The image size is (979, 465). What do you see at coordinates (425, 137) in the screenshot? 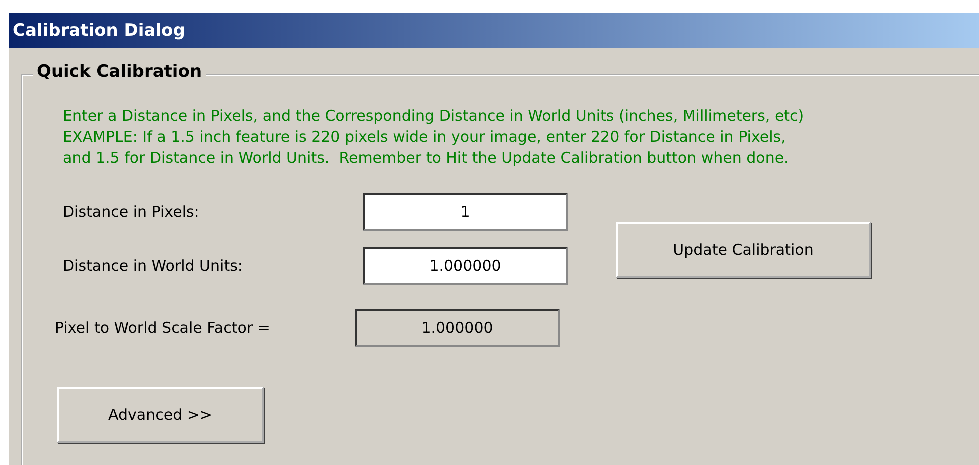
I see `instruction-text: EXAMPLE: If a 1.5 inch feature is 220 pixels wide in your image, enter 220 for Distance in Pixels,` at bounding box center [425, 137].